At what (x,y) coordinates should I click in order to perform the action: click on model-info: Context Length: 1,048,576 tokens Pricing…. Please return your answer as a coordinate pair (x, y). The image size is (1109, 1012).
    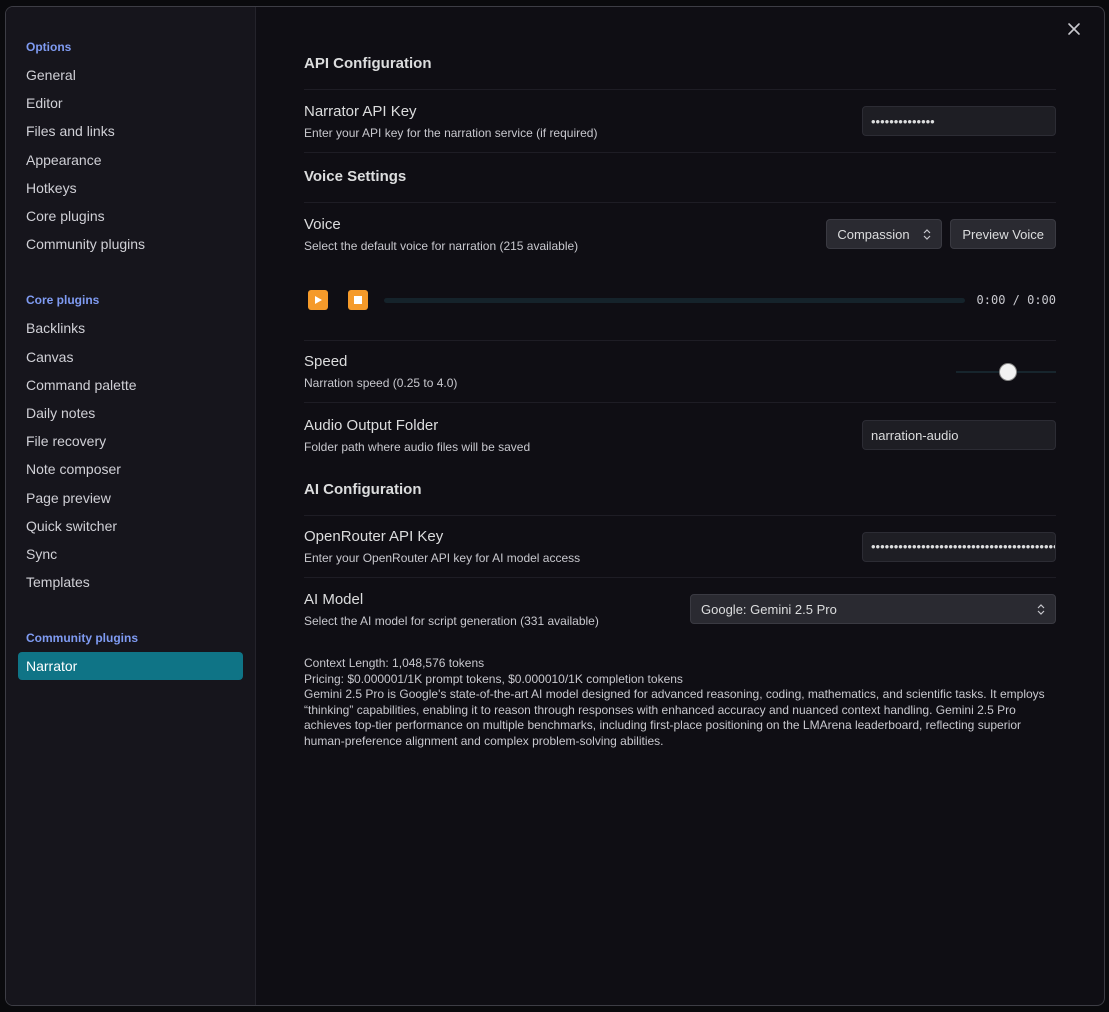
    Looking at the image, I should click on (680, 702).